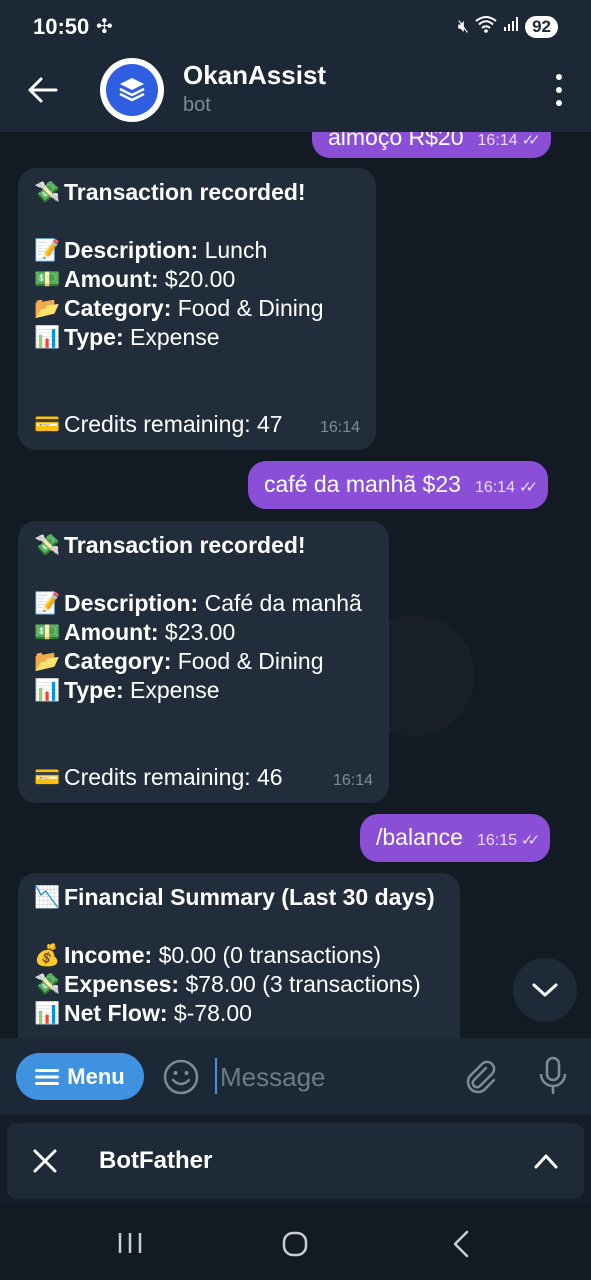 This screenshot has width=591, height=1280. I want to click on bot-menu-button: Menu, so click(80, 1076).